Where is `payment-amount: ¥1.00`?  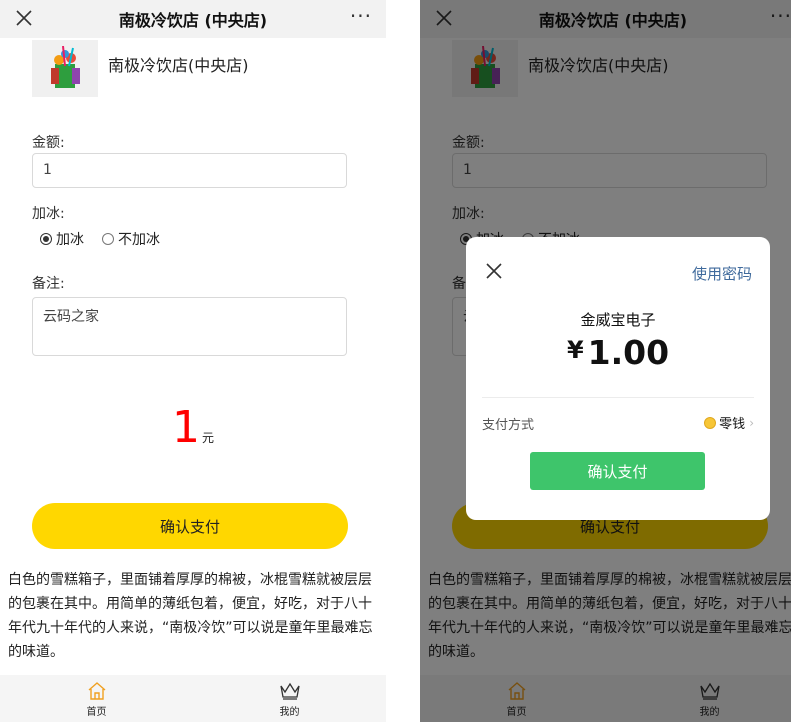 payment-amount: ¥1.00 is located at coordinates (618, 352).